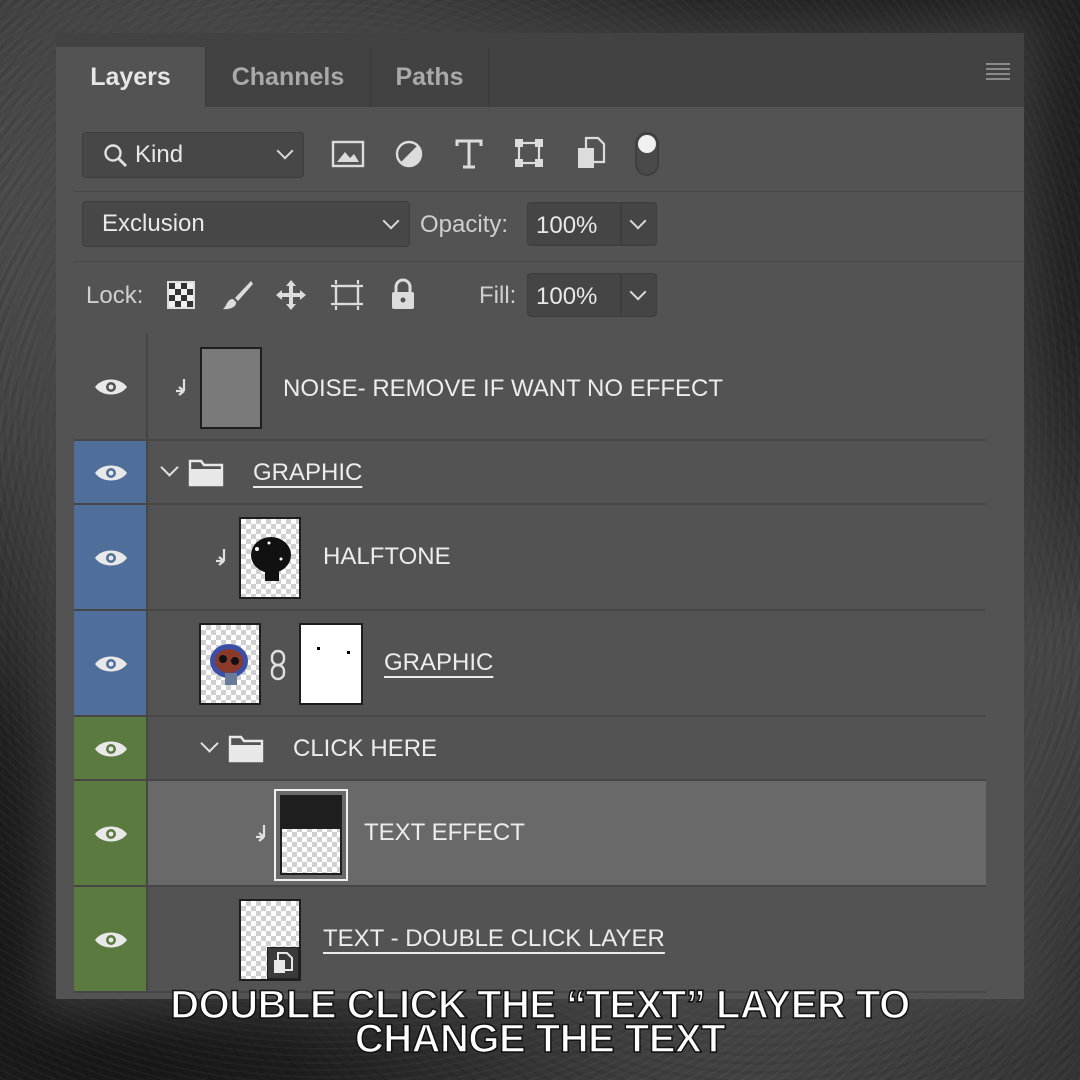 The height and width of the screenshot is (1080, 1080). What do you see at coordinates (430, 77) in the screenshot?
I see `tab-paths: Paths` at bounding box center [430, 77].